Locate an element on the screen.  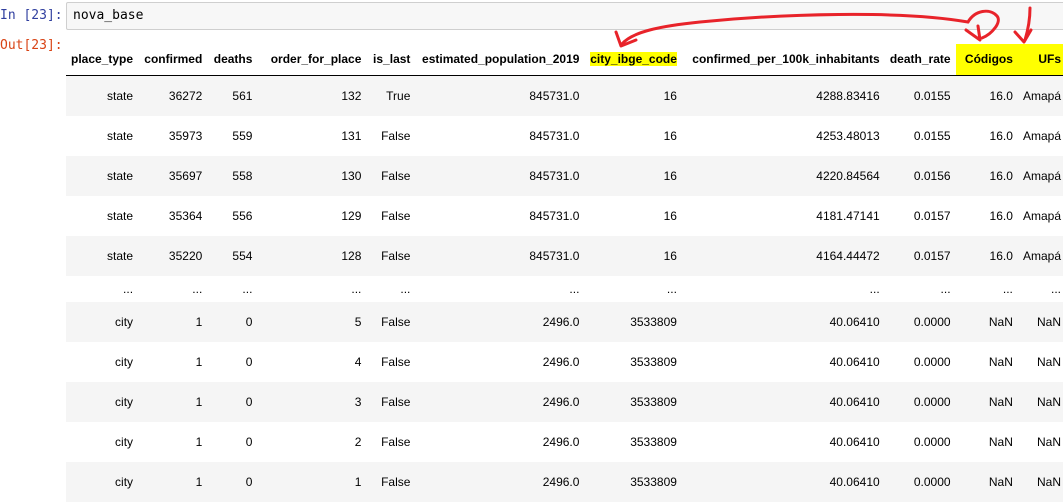
table-cell: 128 is located at coordinates (312, 255).